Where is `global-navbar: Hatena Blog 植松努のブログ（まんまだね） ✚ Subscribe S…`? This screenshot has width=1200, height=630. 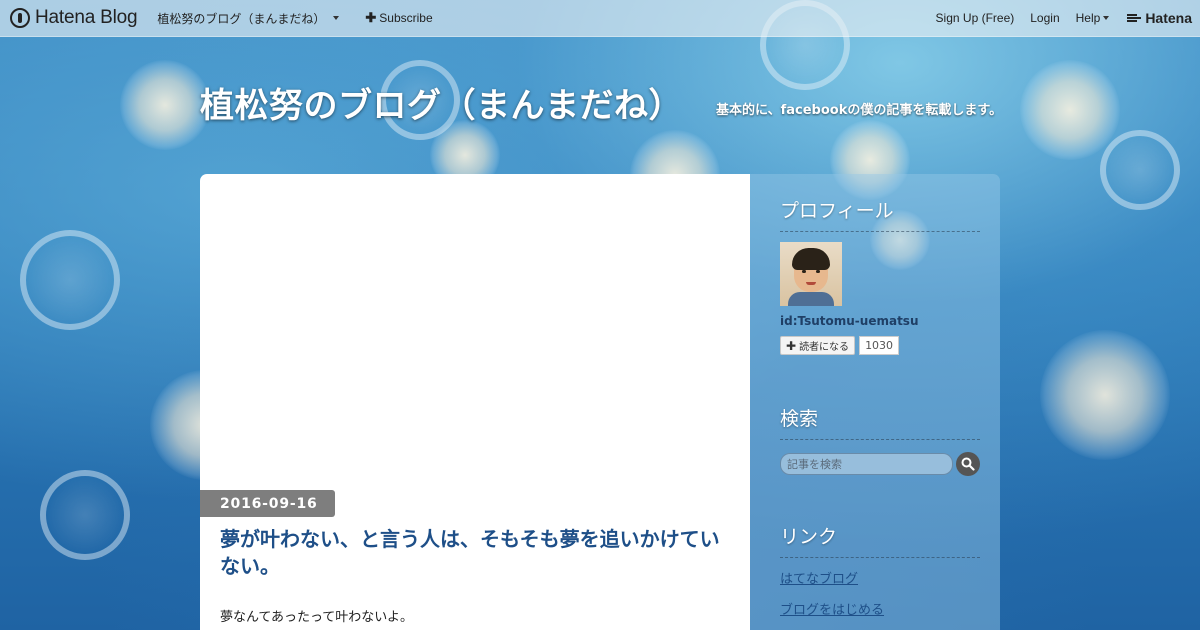
global-navbar: Hatena Blog 植松努のブログ（まんまだね） ✚ Subscribe S… is located at coordinates (600, 18).